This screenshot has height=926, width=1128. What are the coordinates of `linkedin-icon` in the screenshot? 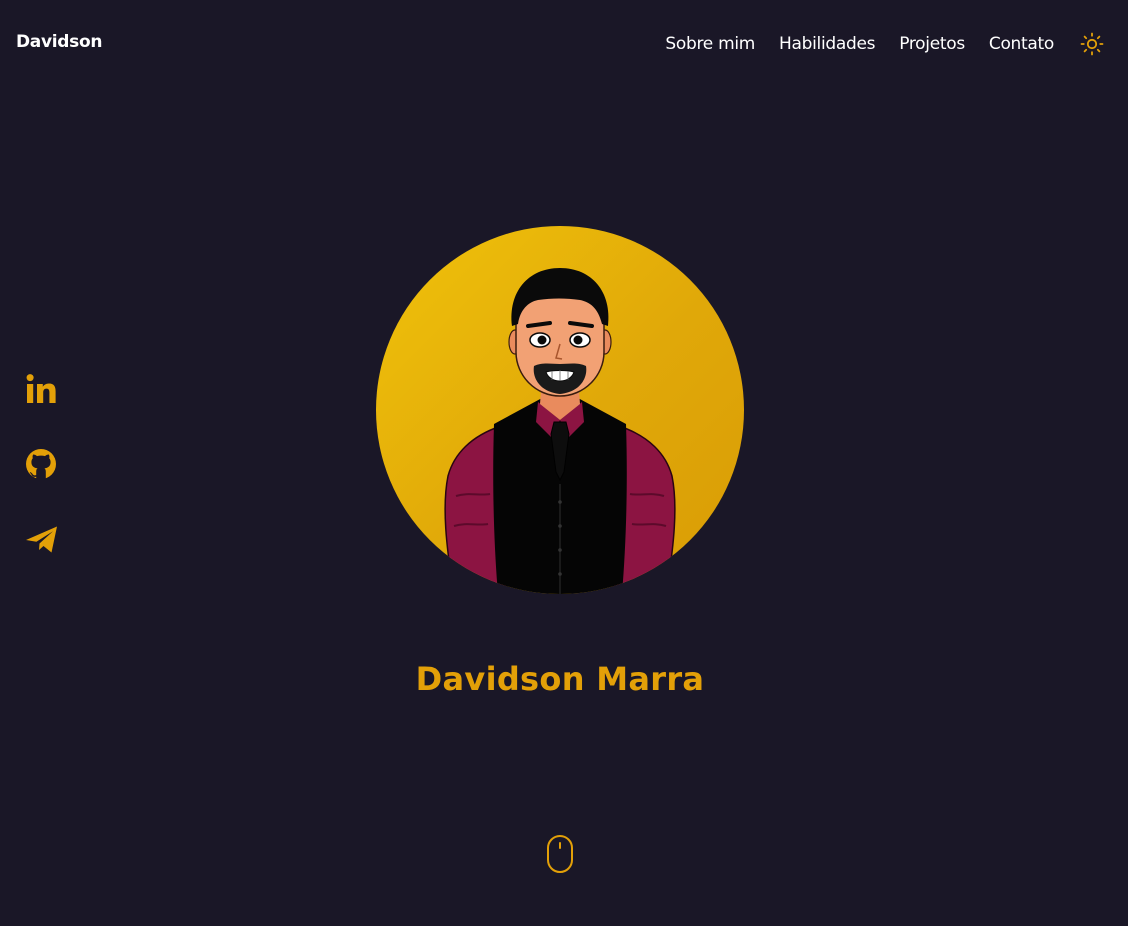 It's located at (41, 388).